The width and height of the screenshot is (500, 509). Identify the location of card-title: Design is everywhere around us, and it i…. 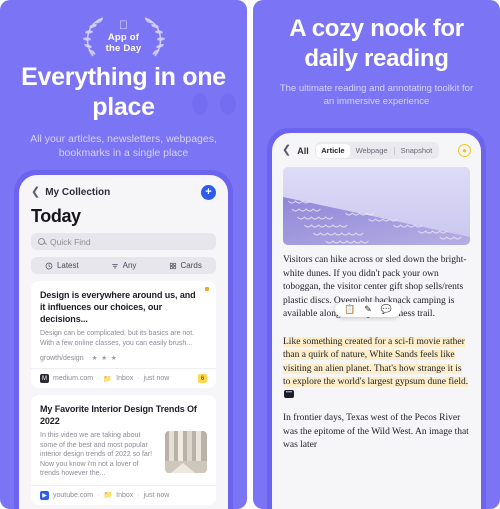
(118, 307).